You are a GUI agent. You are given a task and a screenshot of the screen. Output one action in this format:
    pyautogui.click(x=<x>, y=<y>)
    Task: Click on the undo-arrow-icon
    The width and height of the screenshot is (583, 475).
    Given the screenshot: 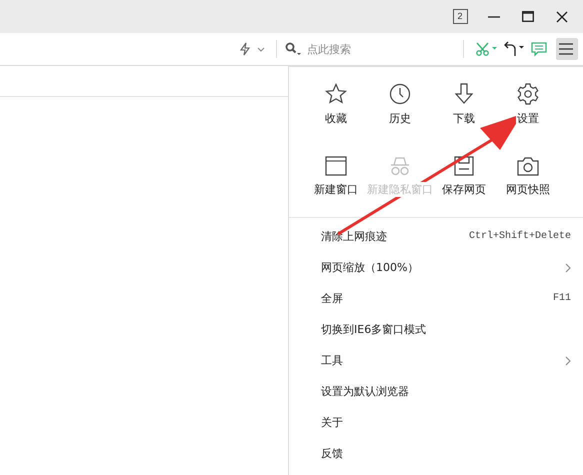 What is the action you would take?
    pyautogui.click(x=514, y=49)
    